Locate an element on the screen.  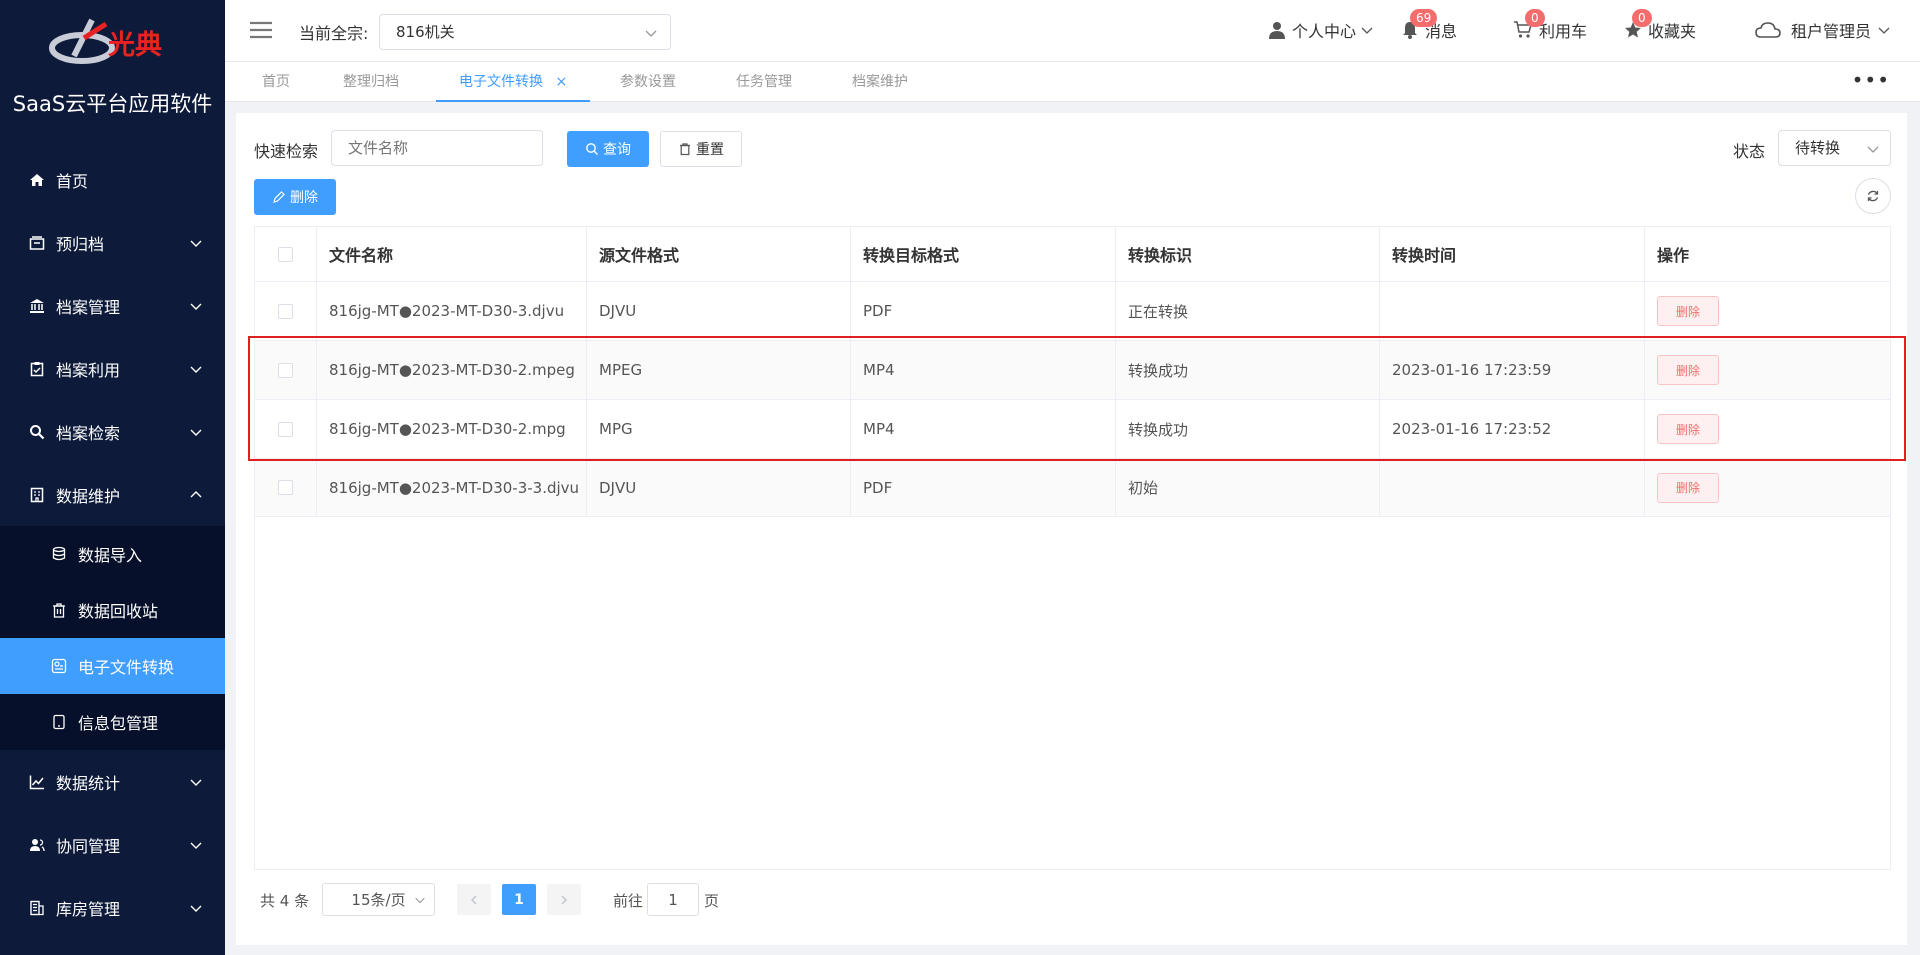
page-size-select: 15条/页 is located at coordinates (378, 899).